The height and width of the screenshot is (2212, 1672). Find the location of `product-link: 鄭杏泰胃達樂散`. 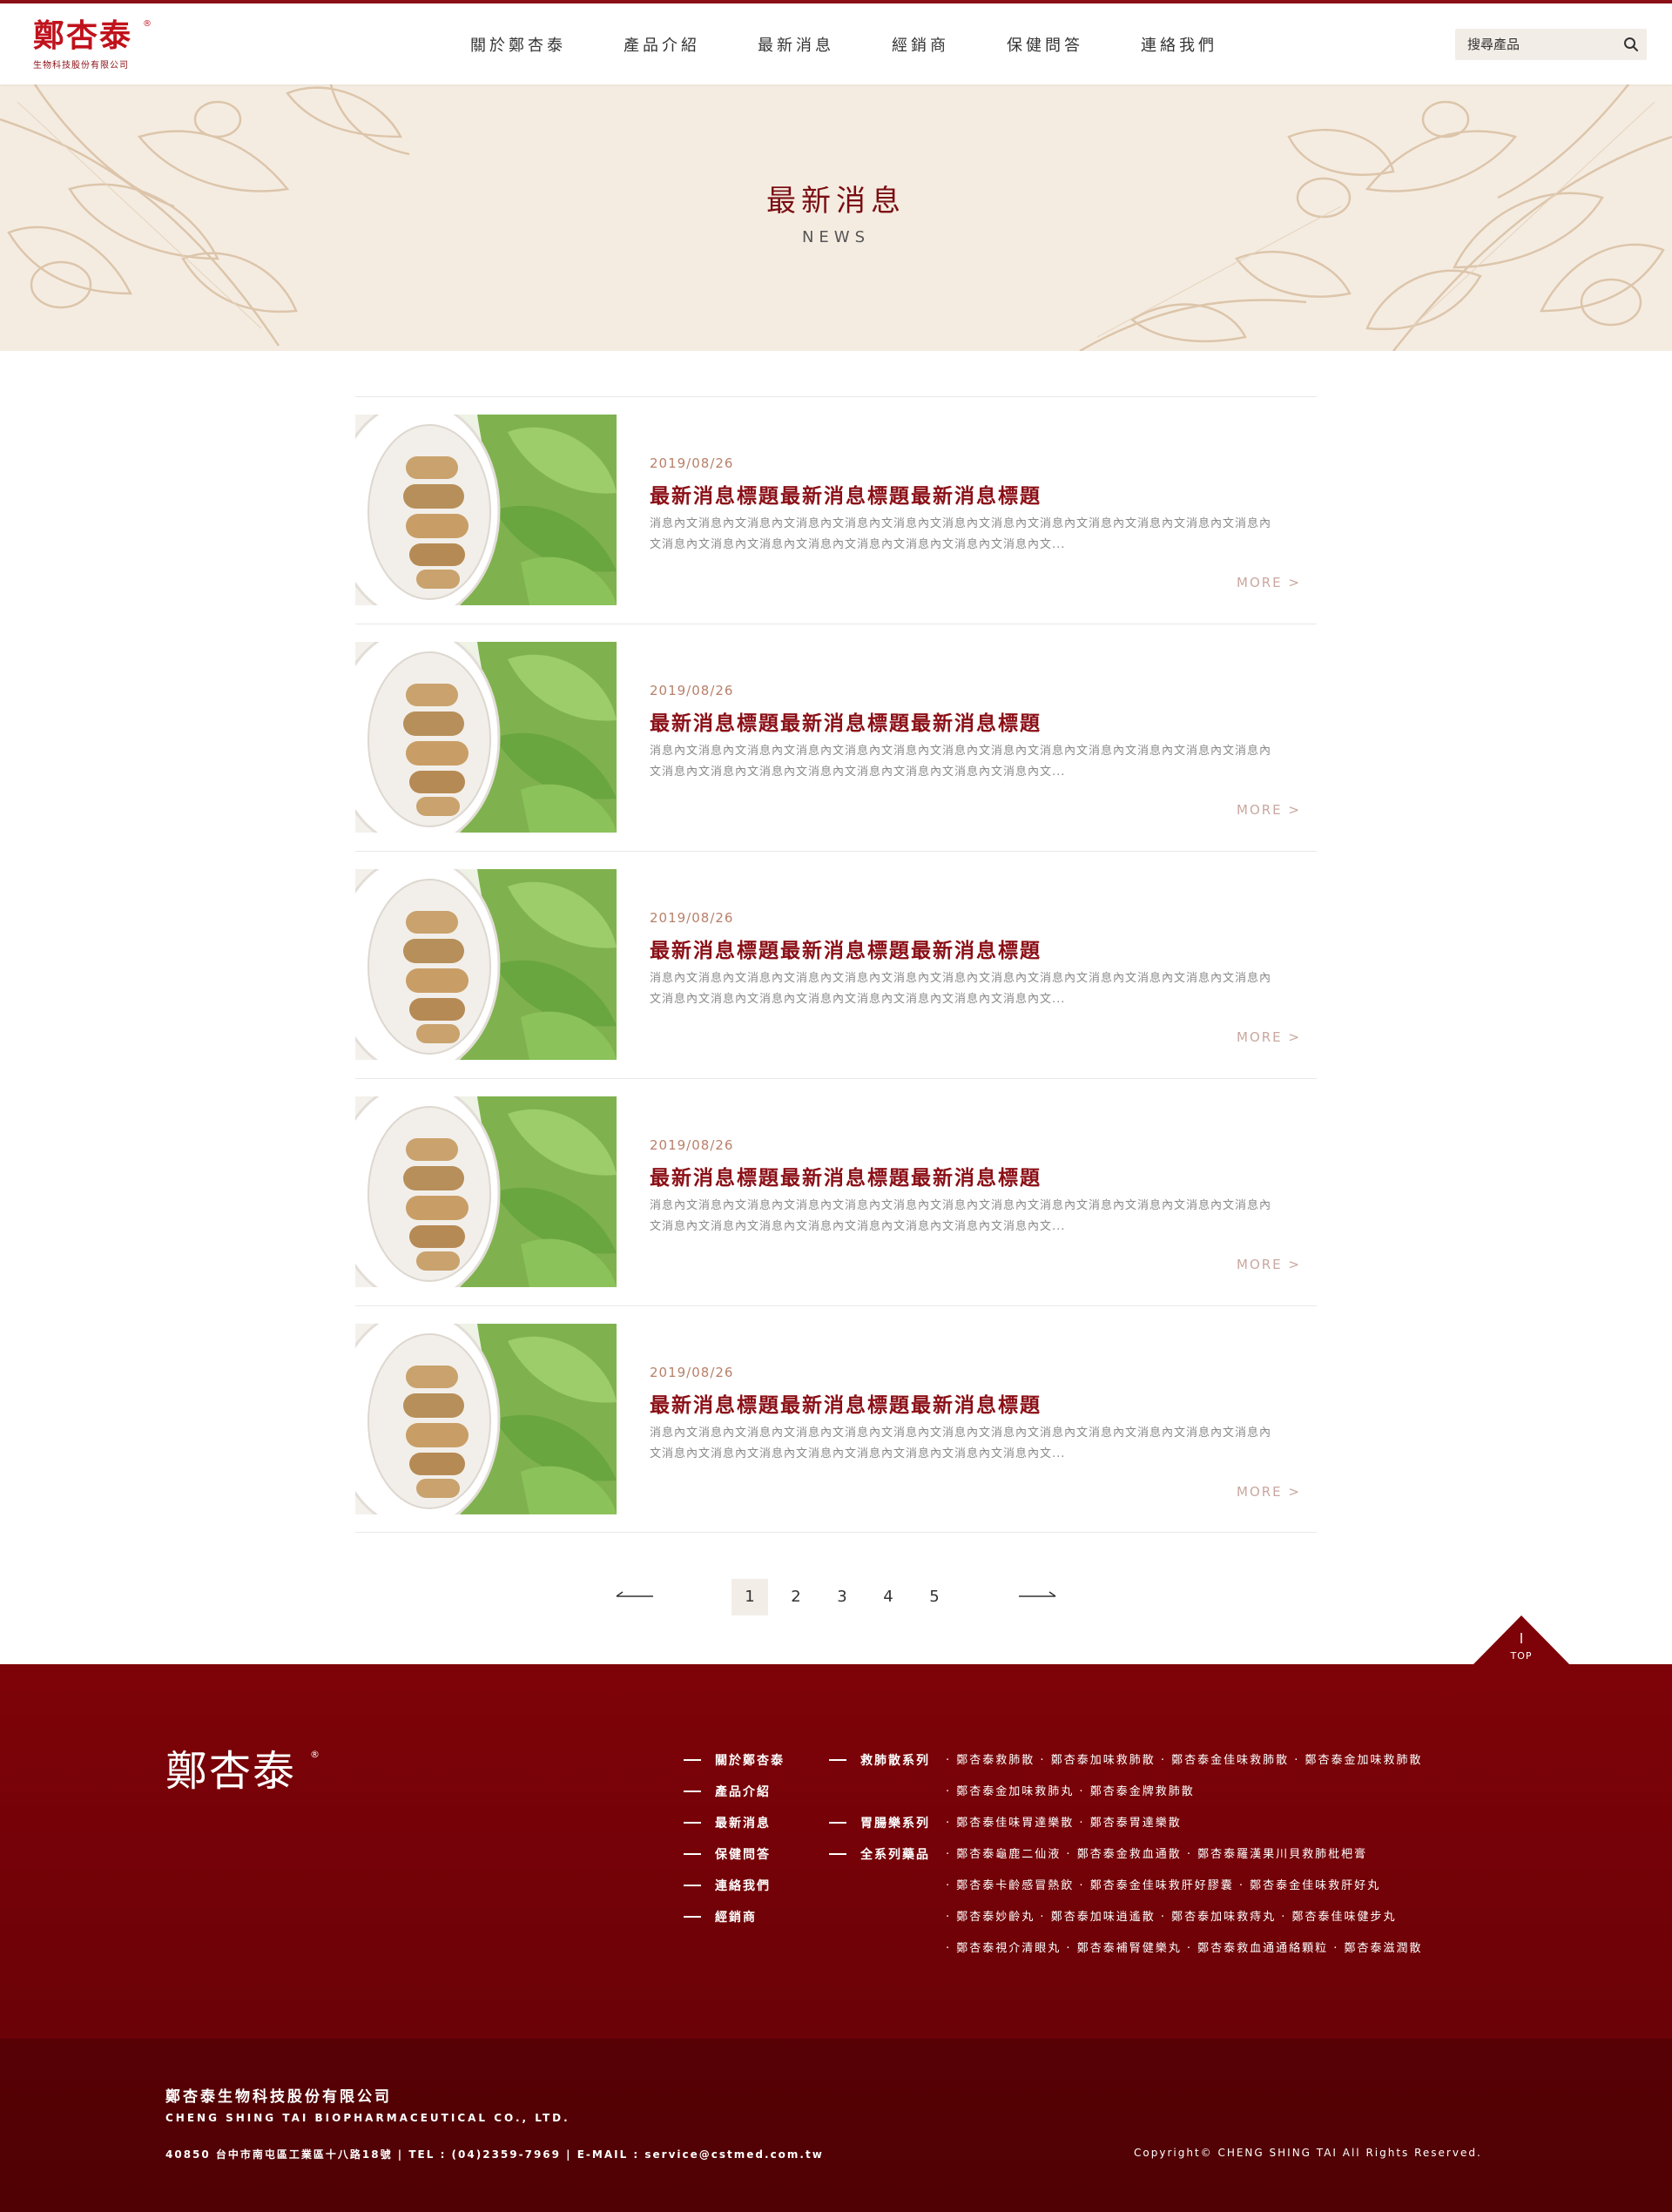

product-link: 鄭杏泰胃達樂散 is located at coordinates (1136, 1824).